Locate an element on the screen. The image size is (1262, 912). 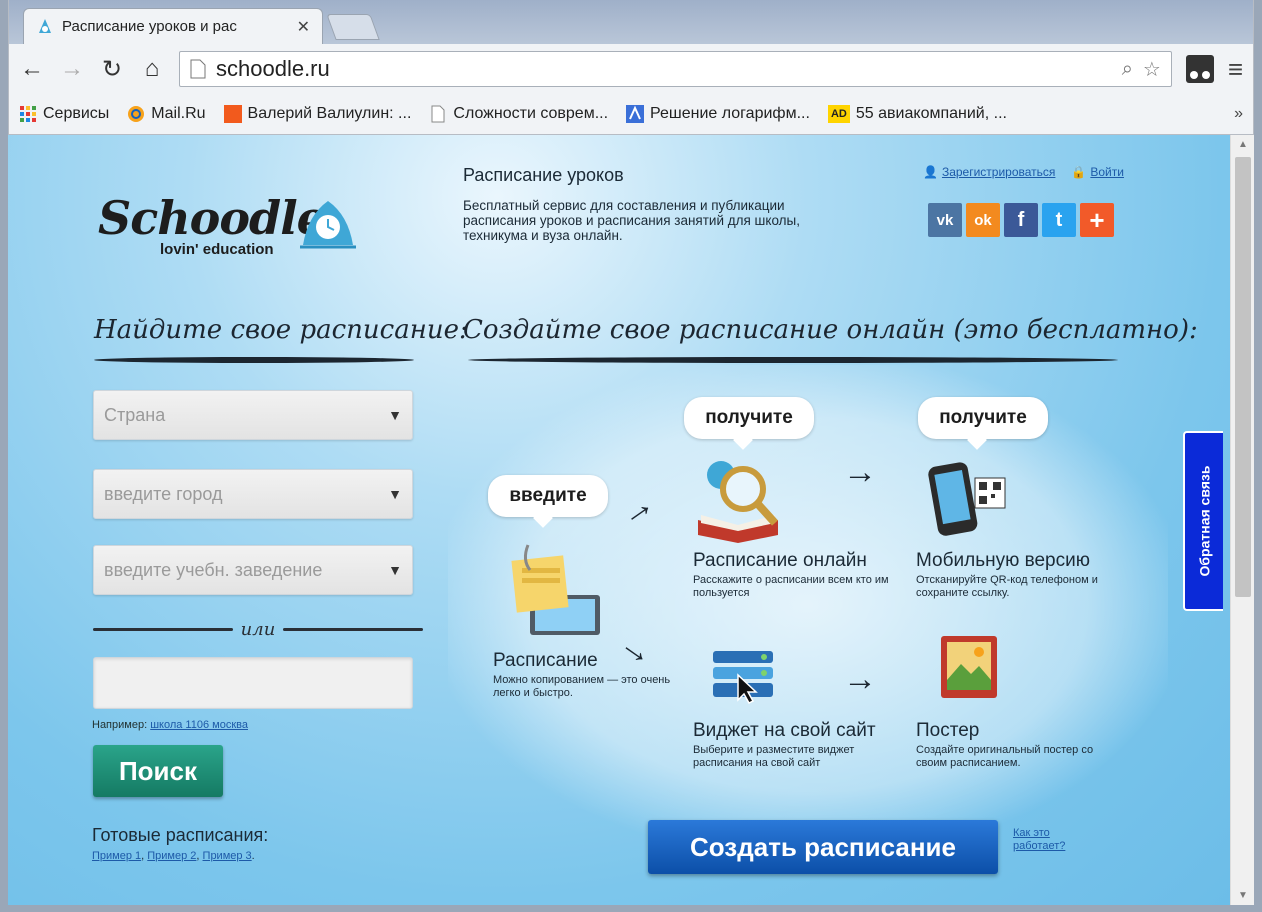
scroll-up-icon: ▲ is located at coordinates (1243, 144).